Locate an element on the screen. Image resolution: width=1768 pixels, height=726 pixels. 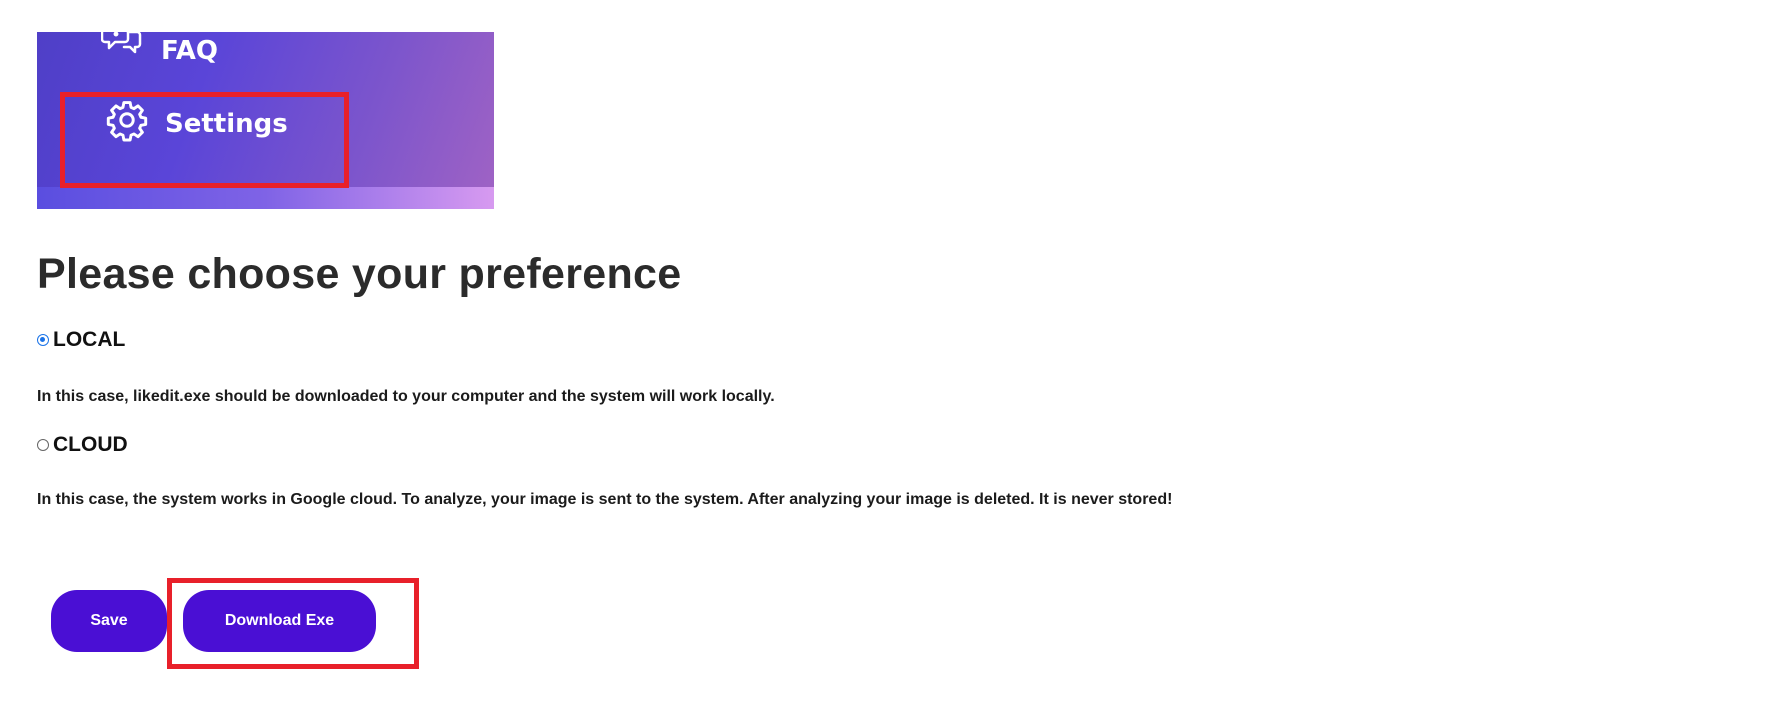
sidebar: FAQ Settings is located at coordinates (265, 120).